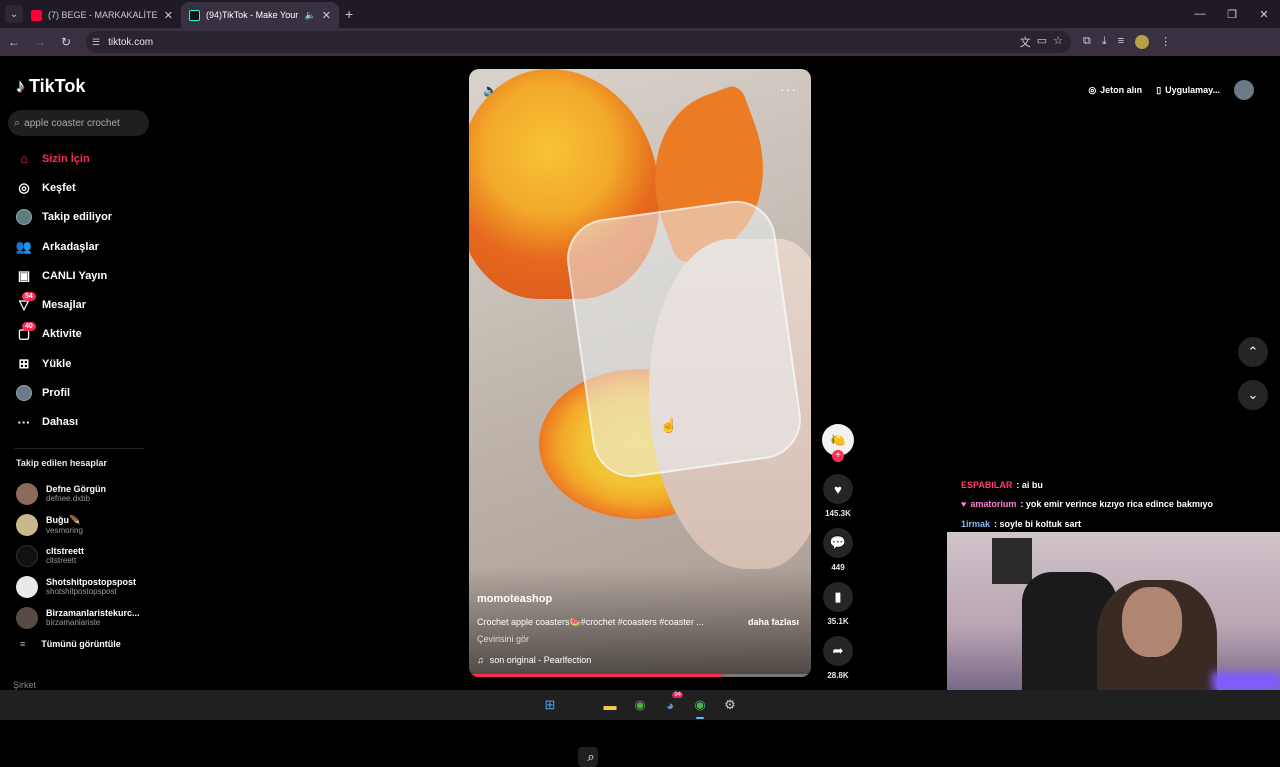 The width and height of the screenshot is (1280, 767). Describe the element at coordinates (80, 246) in the screenshot. I see `sidebar-item-friends: 👥 Arkadaşlar` at that location.